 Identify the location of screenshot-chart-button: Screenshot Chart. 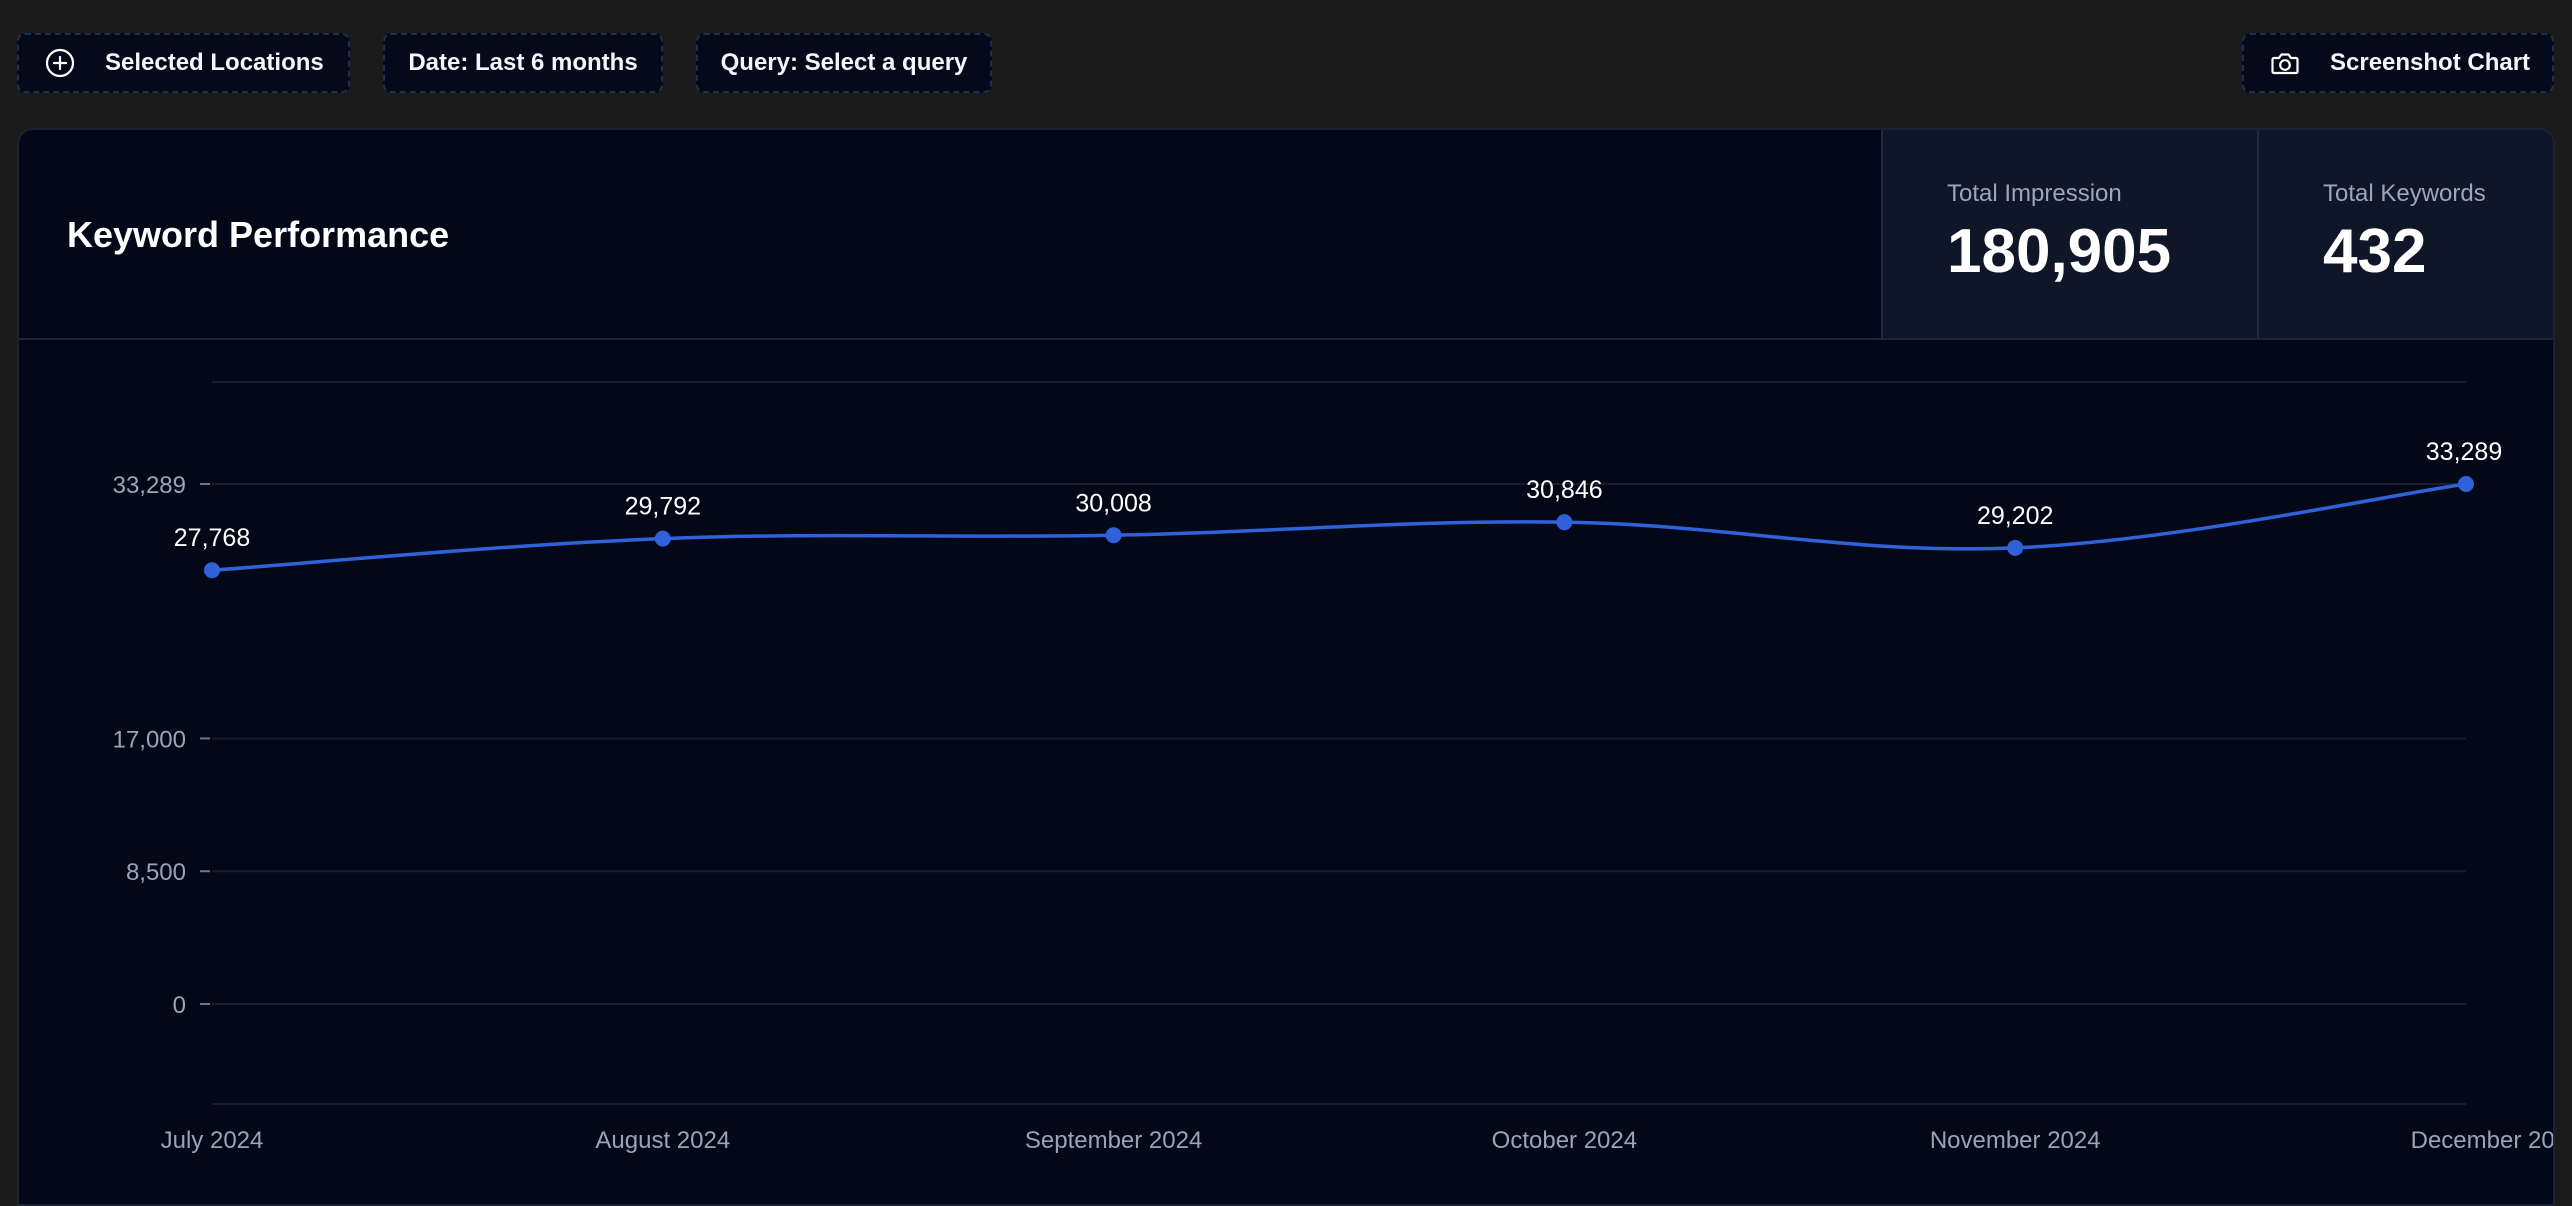
(2398, 63).